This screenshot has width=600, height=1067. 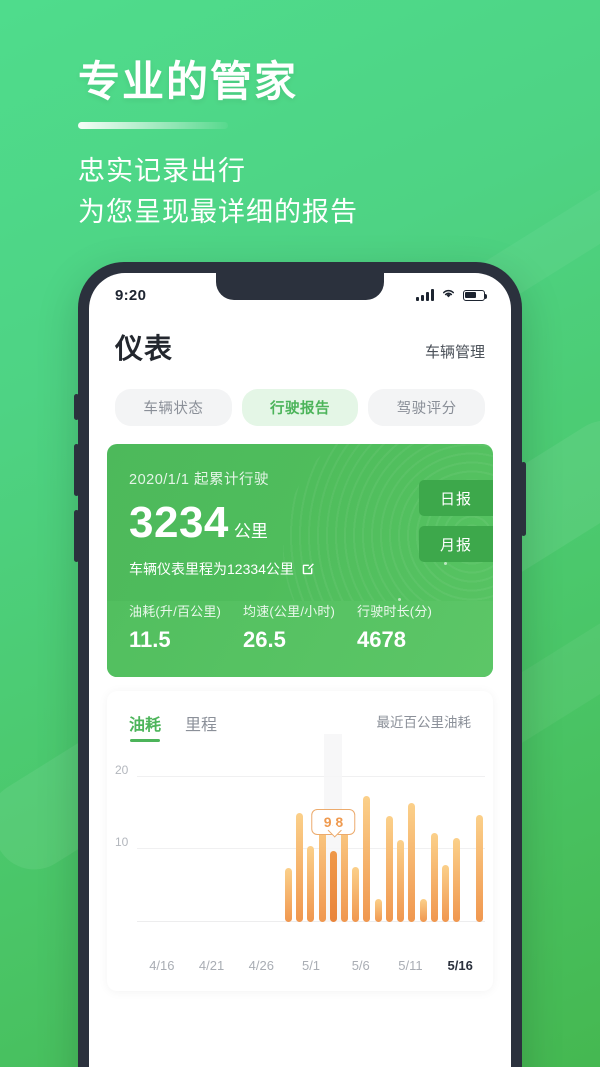 What do you see at coordinates (250, 531) in the screenshot?
I see `distance-unit: 公里` at bounding box center [250, 531].